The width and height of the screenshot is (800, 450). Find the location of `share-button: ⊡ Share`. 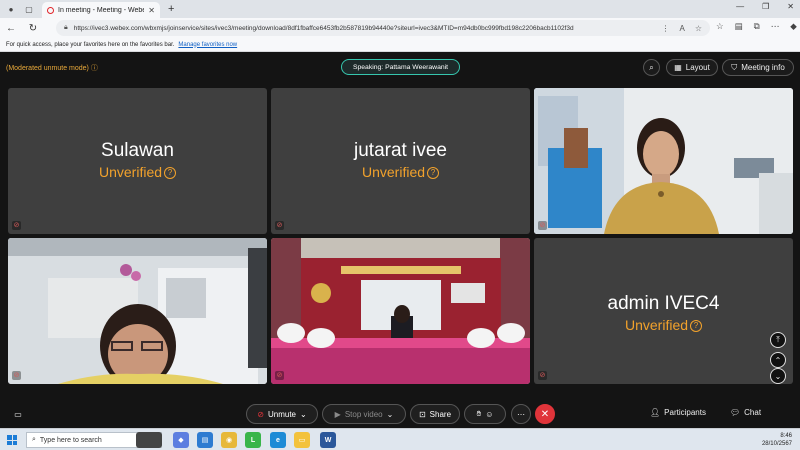

share-button: ⊡ Share is located at coordinates (435, 414).